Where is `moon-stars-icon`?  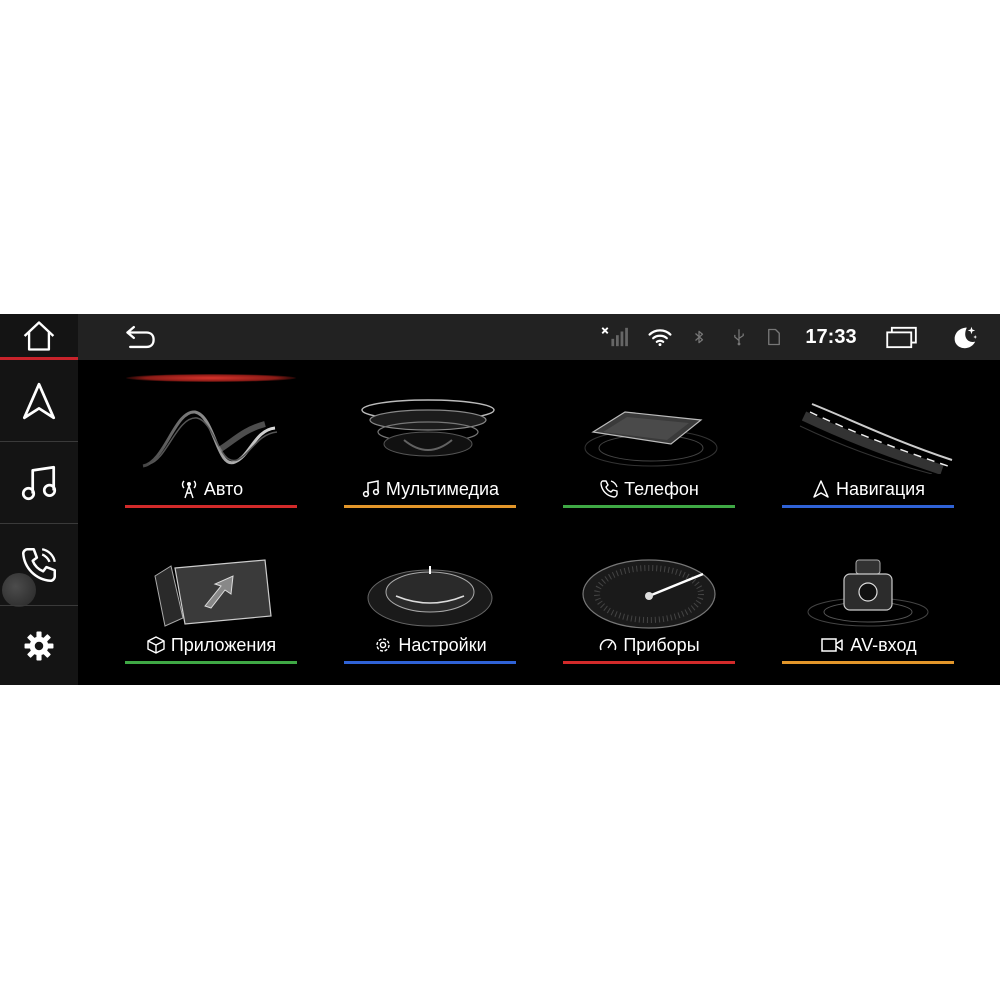
moon-stars-icon is located at coordinates (966, 337).